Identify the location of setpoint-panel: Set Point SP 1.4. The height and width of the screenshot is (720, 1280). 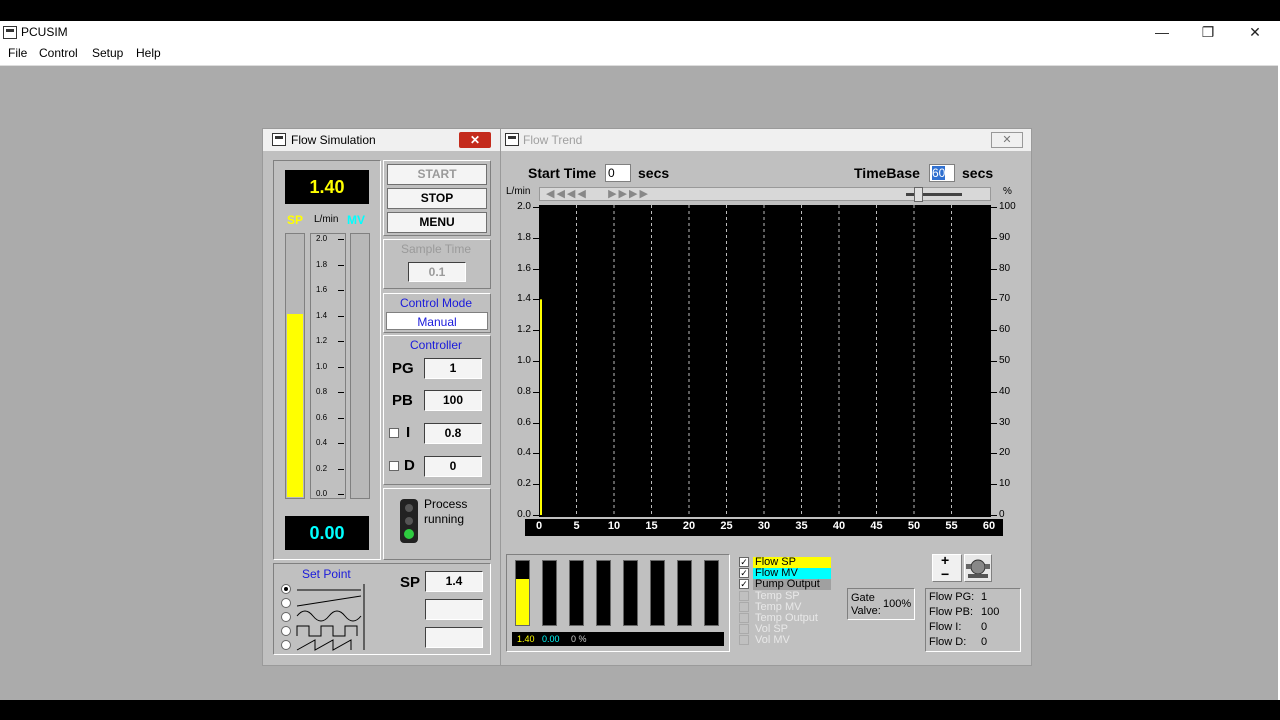
(382, 609).